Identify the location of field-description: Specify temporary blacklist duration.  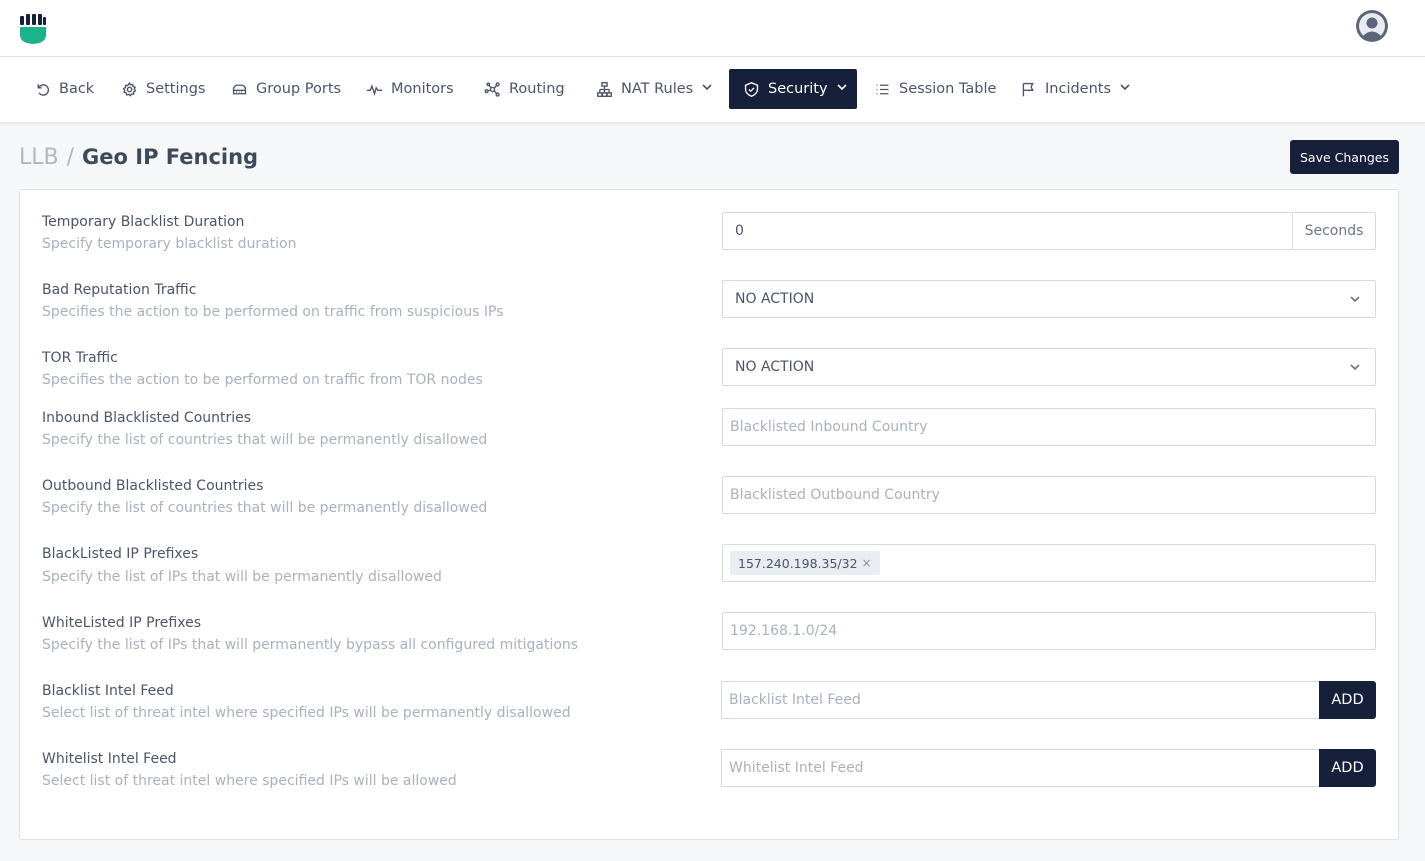
(169, 244).